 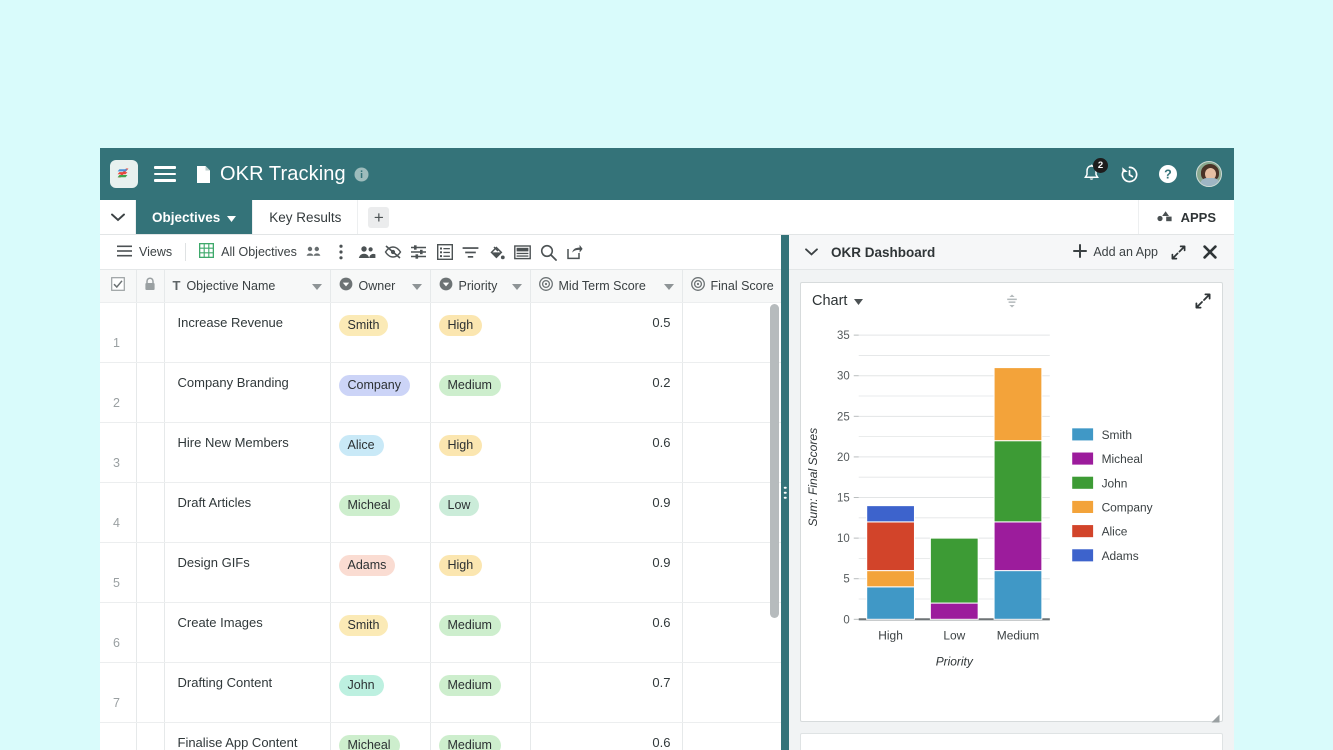 What do you see at coordinates (1209, 174) in the screenshot?
I see `avatar` at bounding box center [1209, 174].